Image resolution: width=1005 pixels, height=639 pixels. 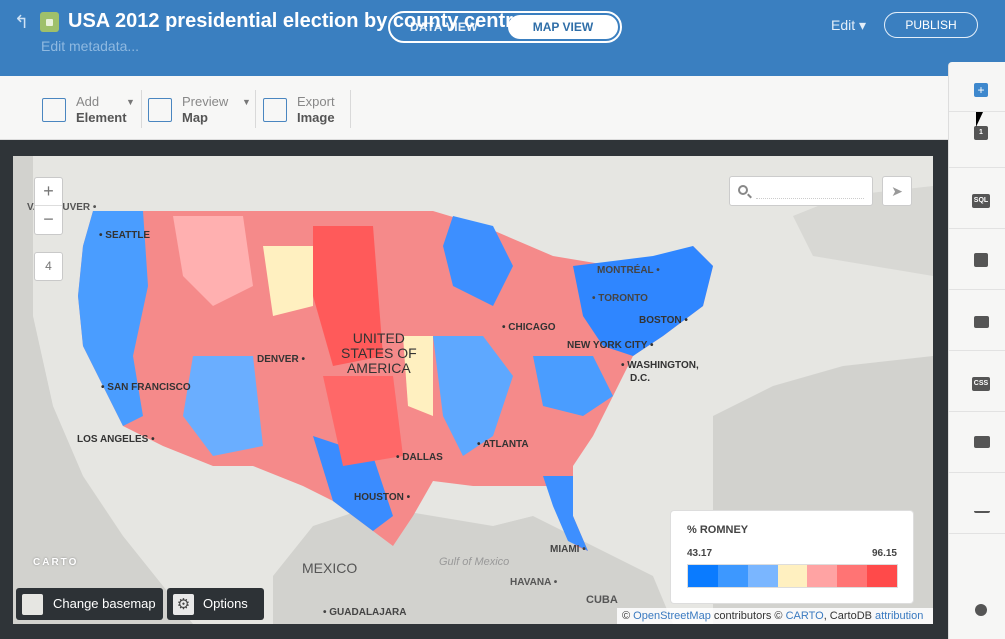 I want to click on back-arrow-icon: ↰, so click(x=21, y=22).